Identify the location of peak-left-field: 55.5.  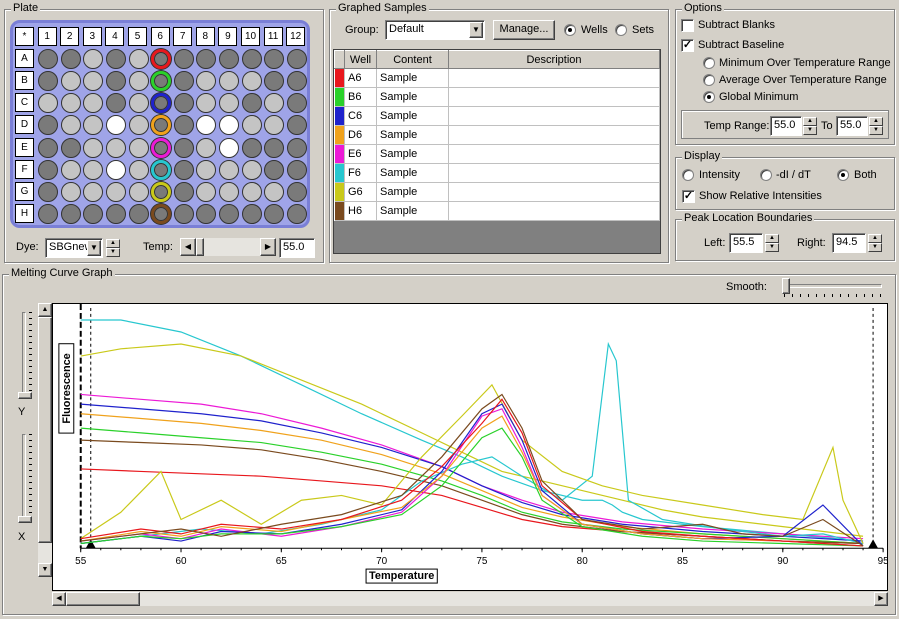
(746, 243).